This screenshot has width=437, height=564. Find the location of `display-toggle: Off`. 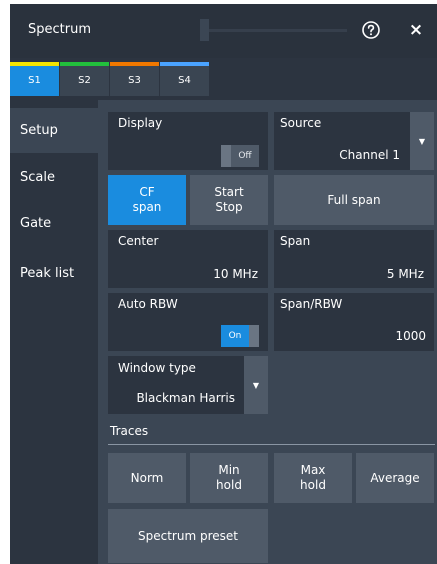

display-toggle: Off is located at coordinates (240, 156).